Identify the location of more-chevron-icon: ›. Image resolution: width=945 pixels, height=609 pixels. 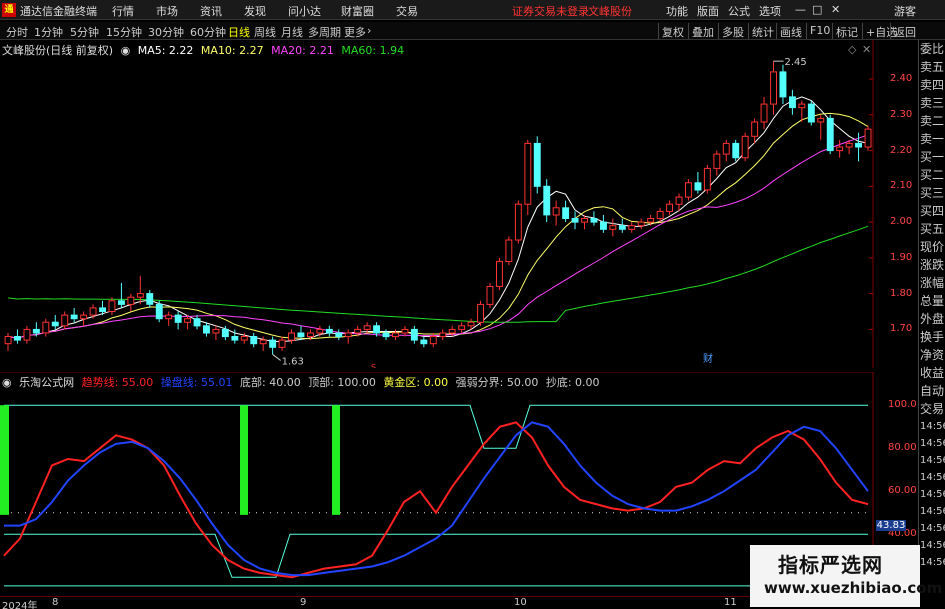
(369, 30).